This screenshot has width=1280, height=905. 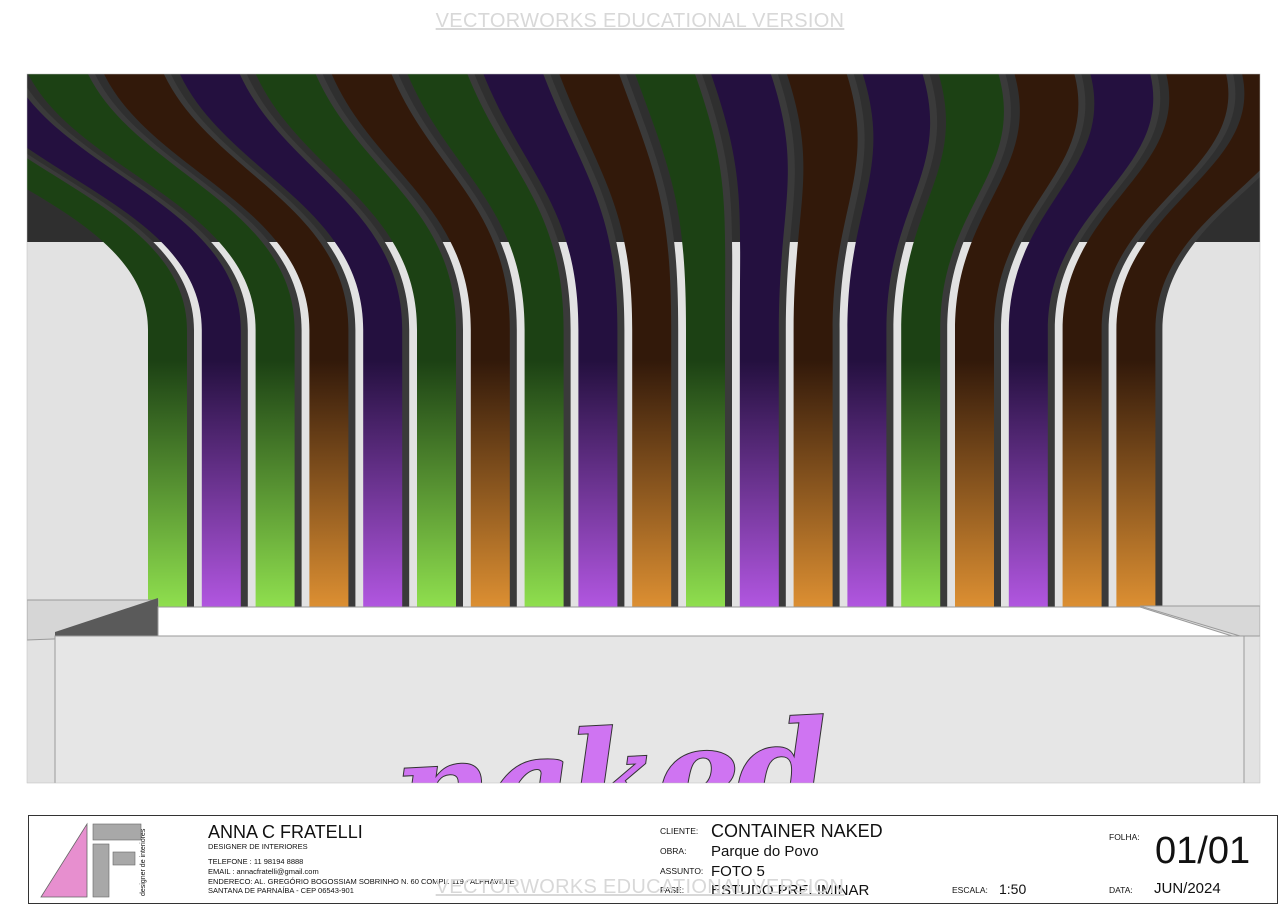 What do you see at coordinates (765, 851) in the screenshot?
I see `obra-value: Parque do Povo` at bounding box center [765, 851].